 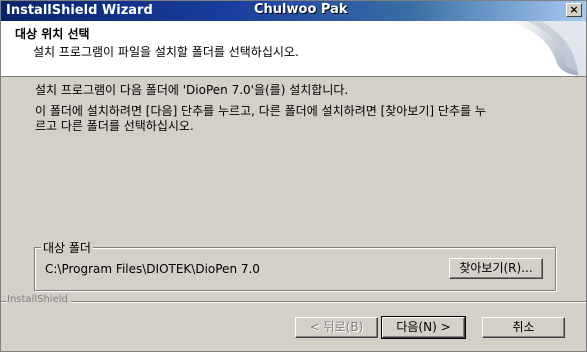 I want to click on close-button: ×, so click(x=574, y=10).